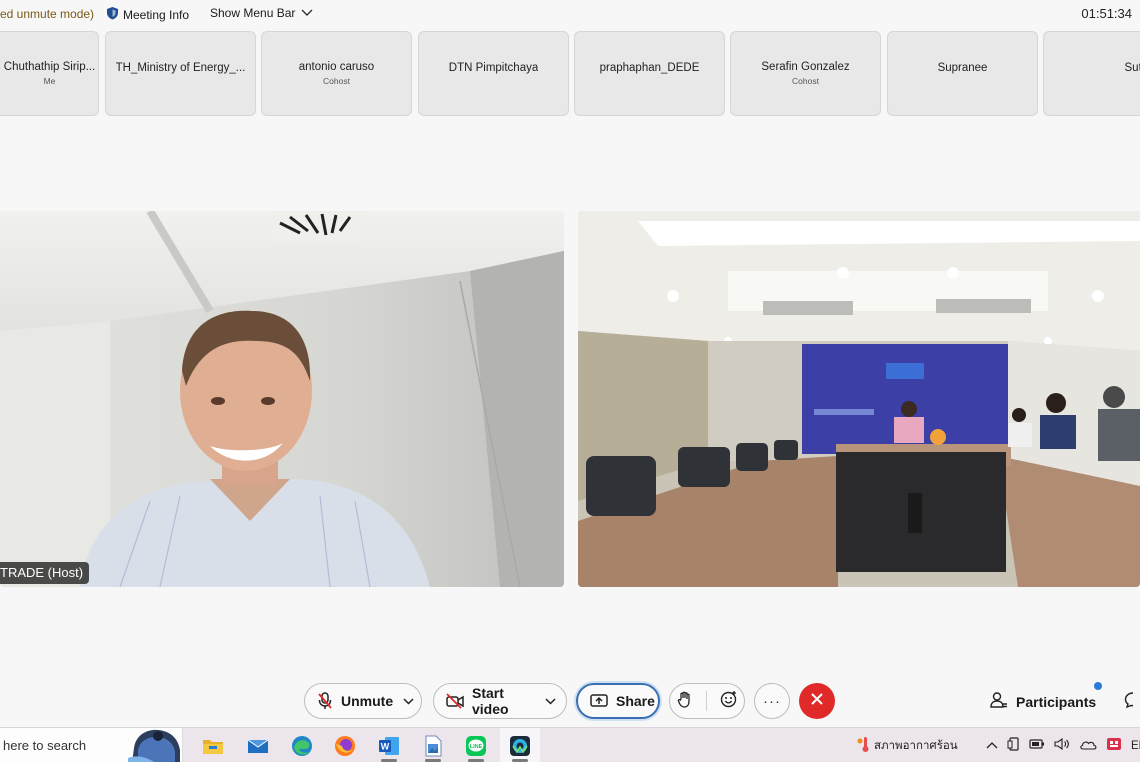 The width and height of the screenshot is (1140, 762). What do you see at coordinates (1088, 746) in the screenshot?
I see `onedrive-icon` at bounding box center [1088, 746].